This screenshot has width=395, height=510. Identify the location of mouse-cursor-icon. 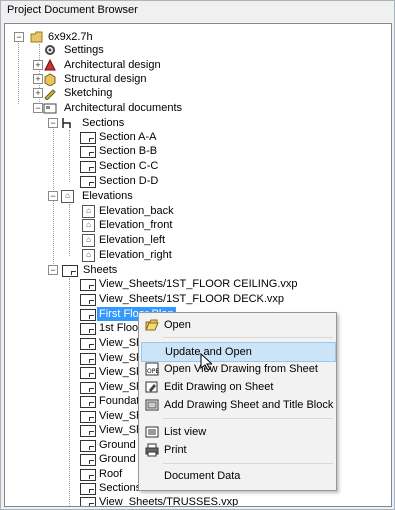
(207, 361).